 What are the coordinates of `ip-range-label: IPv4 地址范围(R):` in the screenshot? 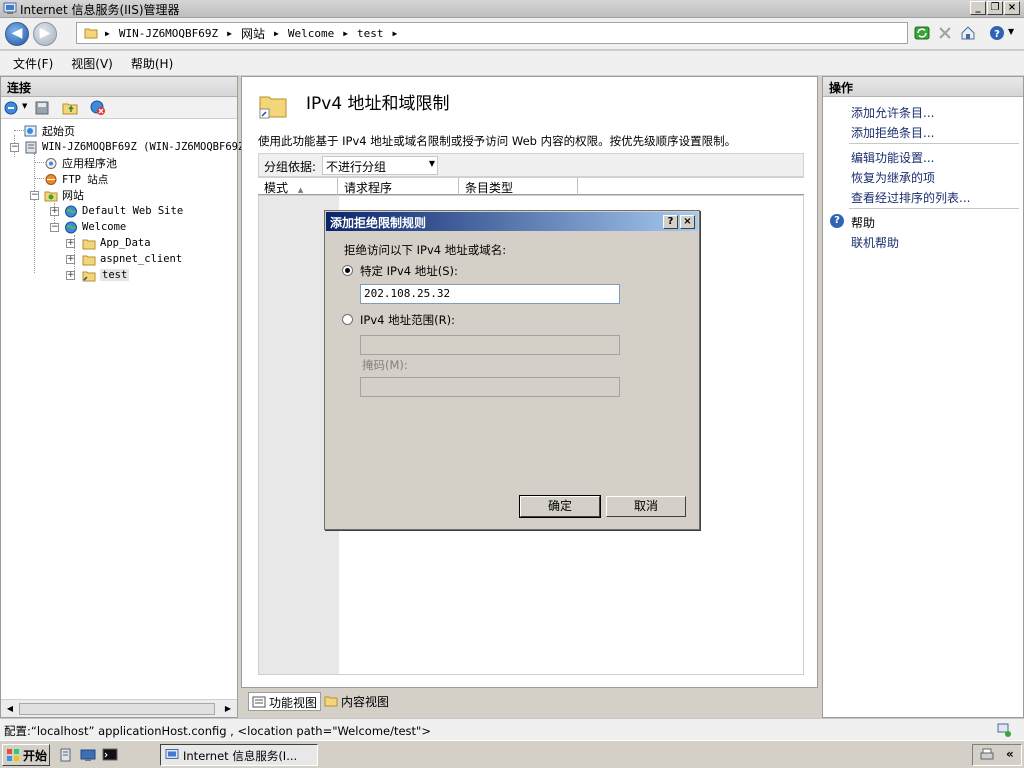 It's located at (407, 320).